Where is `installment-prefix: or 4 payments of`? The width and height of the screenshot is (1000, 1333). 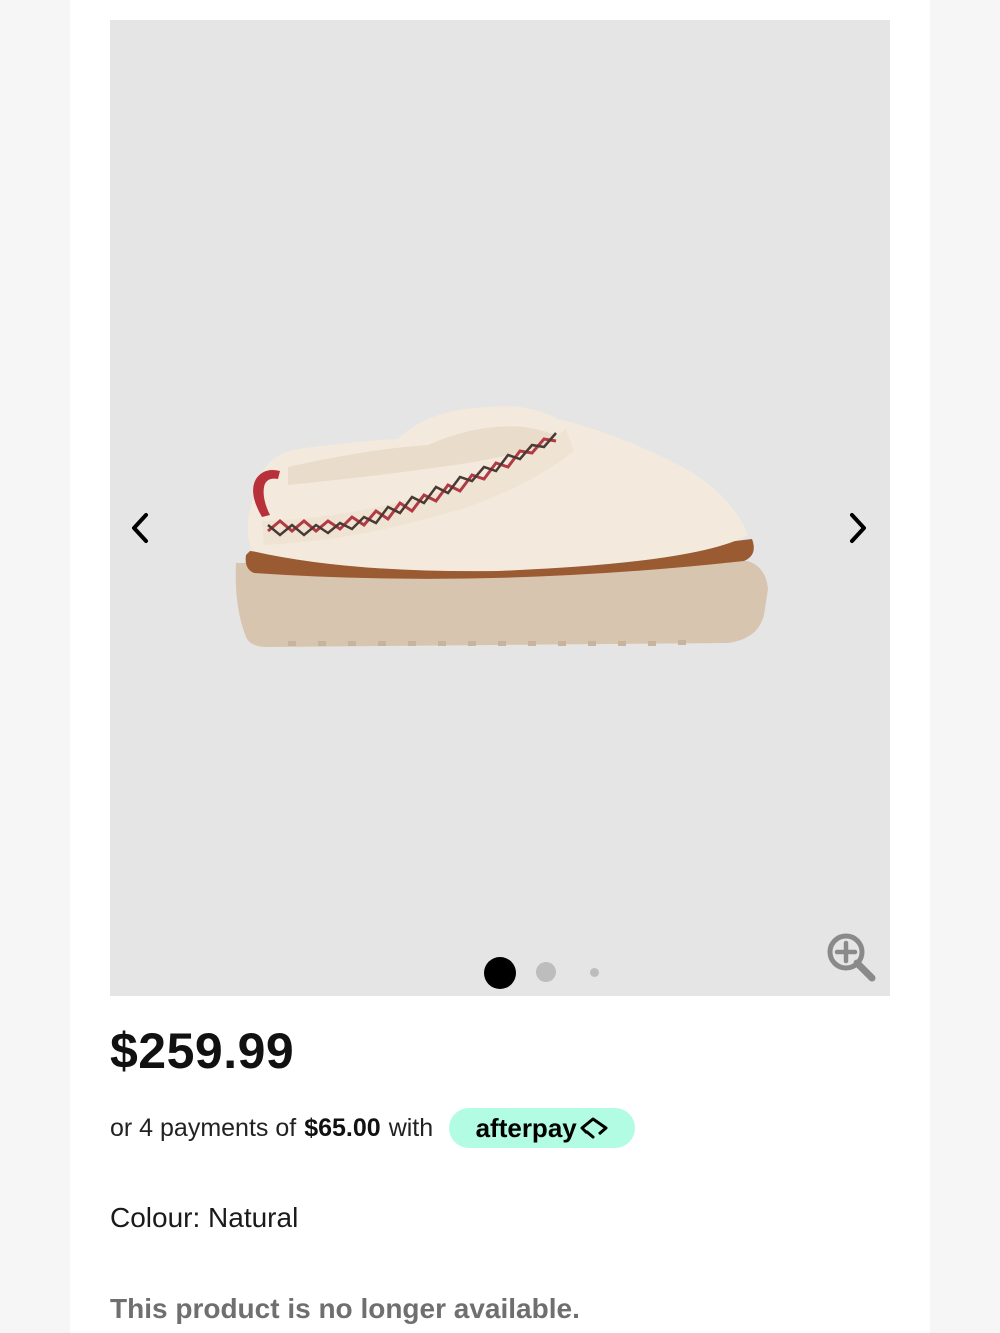
installment-prefix: or 4 payments of is located at coordinates (203, 1127).